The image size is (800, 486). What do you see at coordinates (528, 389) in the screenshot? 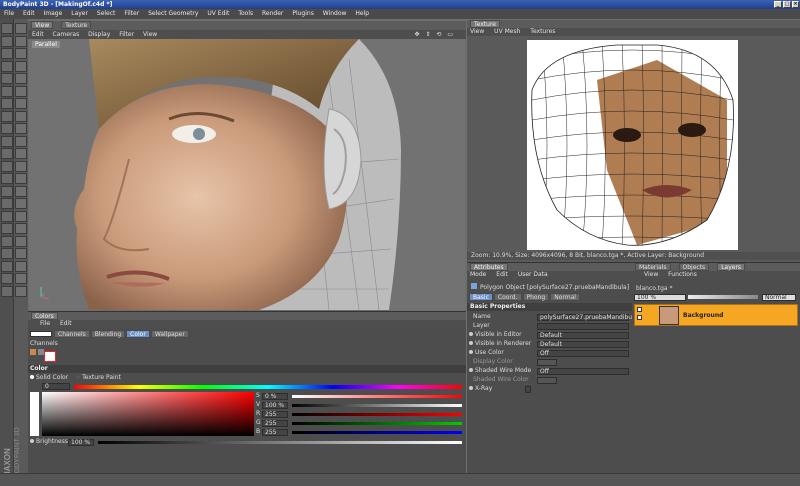
I see `xray-checkbox` at bounding box center [528, 389].